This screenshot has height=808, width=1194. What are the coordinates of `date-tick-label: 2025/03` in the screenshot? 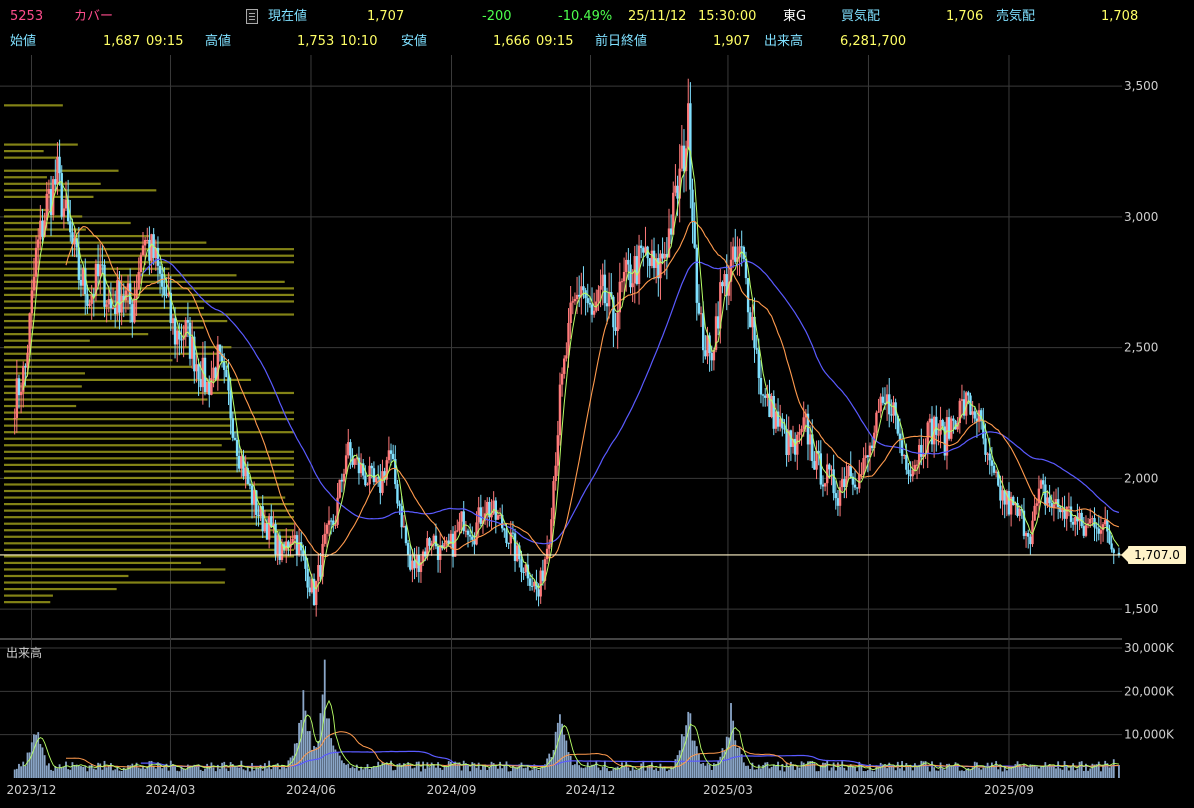 It's located at (728, 790).